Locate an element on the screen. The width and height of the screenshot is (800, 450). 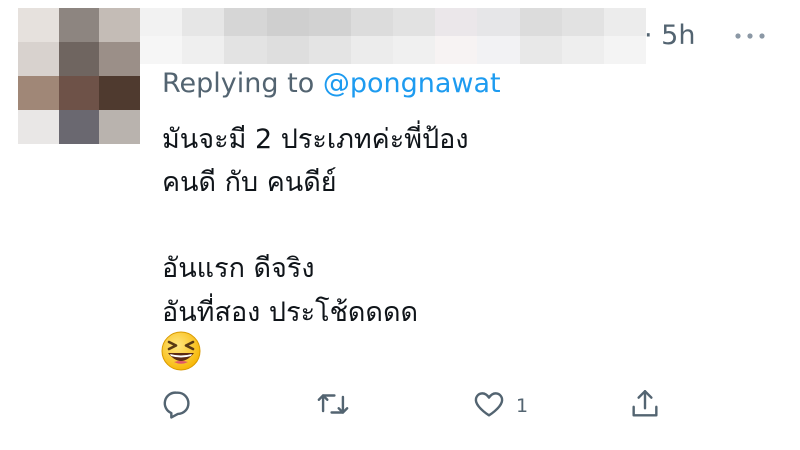
retweet-icon is located at coordinates (333, 406).